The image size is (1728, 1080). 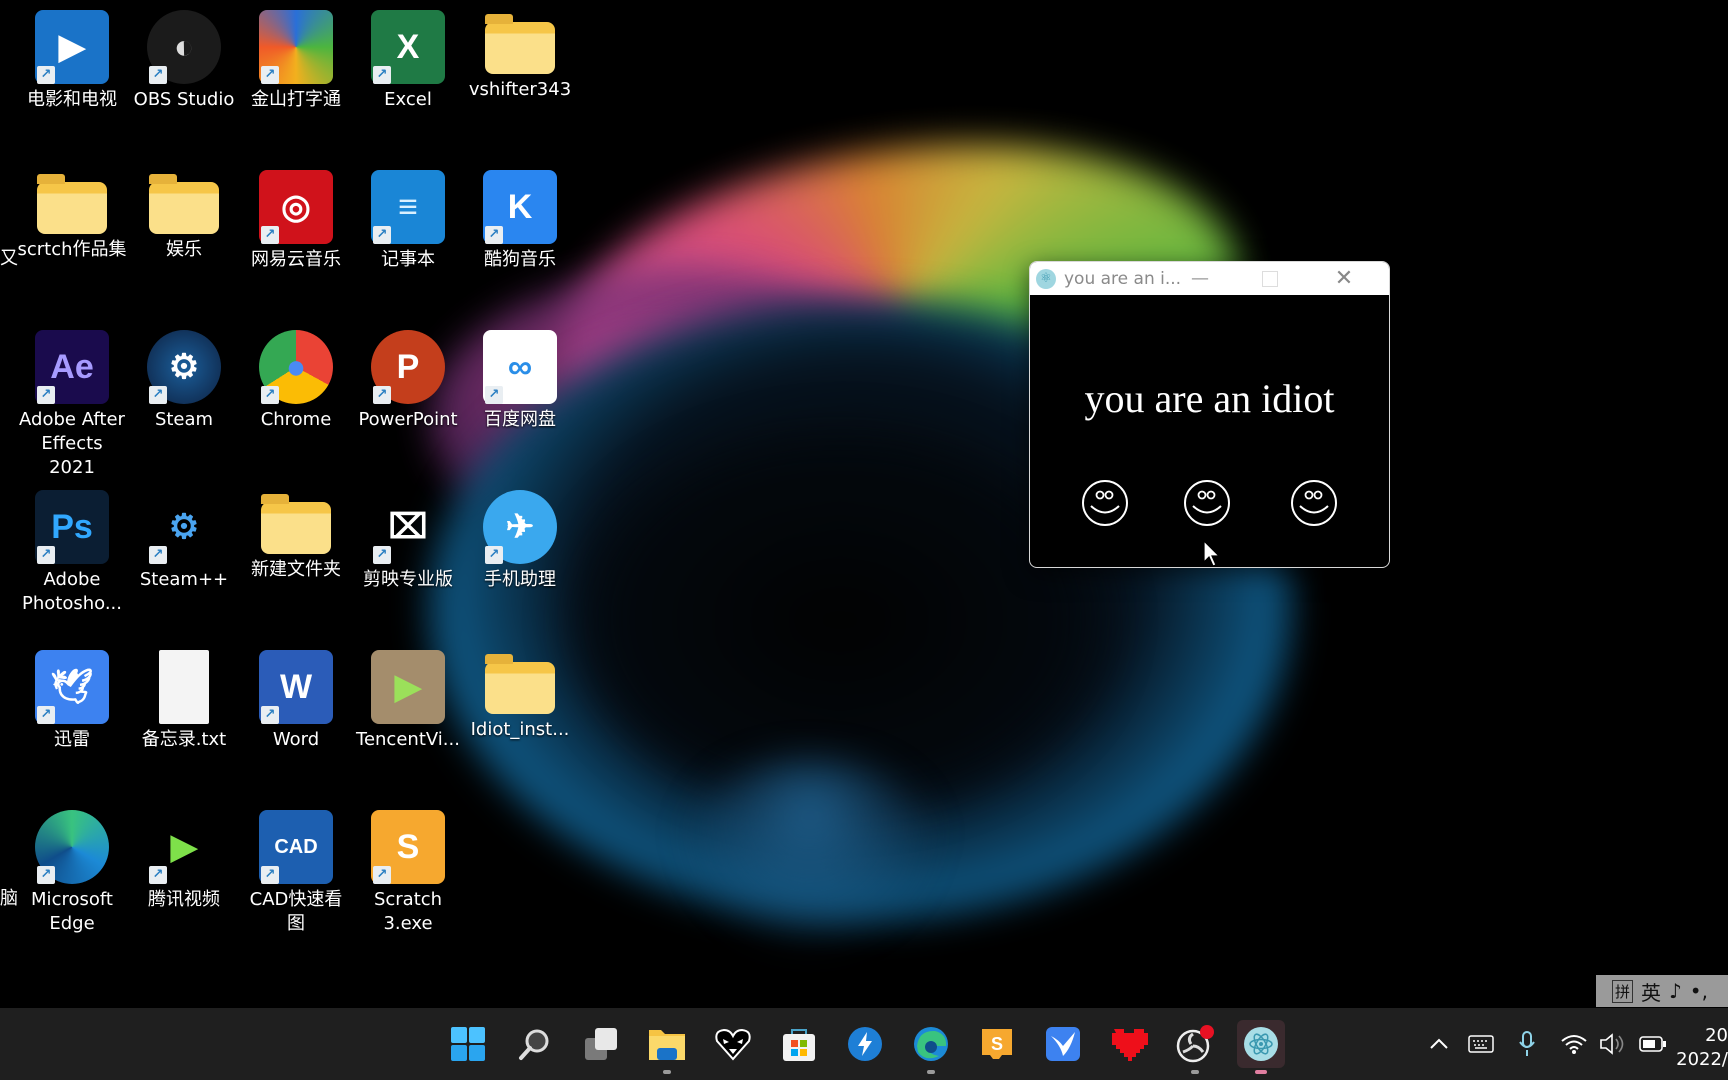 I want to click on desktop-icon: W ↗ Word, so click(x=296, y=698).